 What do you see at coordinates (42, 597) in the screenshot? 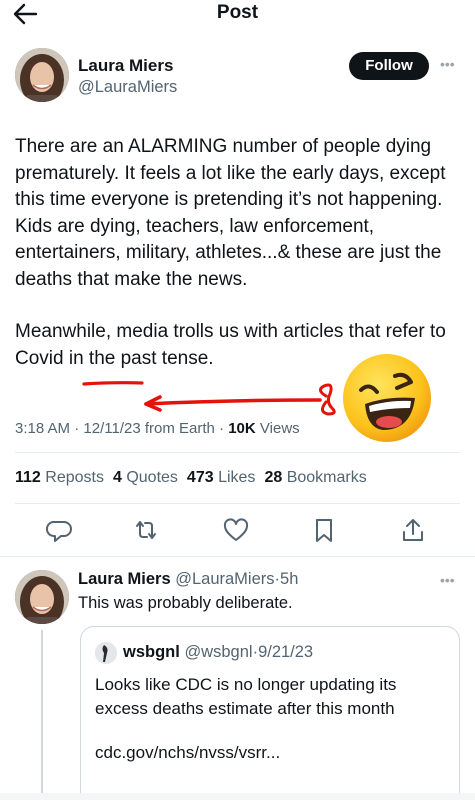
I see `reply-avatar` at bounding box center [42, 597].